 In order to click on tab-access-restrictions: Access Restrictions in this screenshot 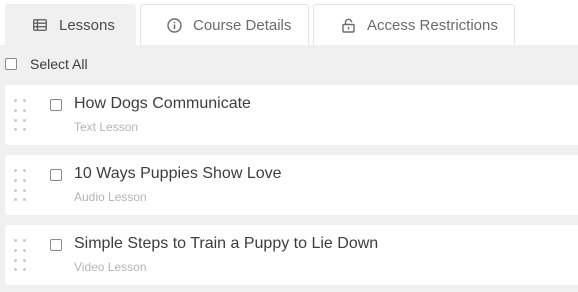, I will do `click(414, 24)`.